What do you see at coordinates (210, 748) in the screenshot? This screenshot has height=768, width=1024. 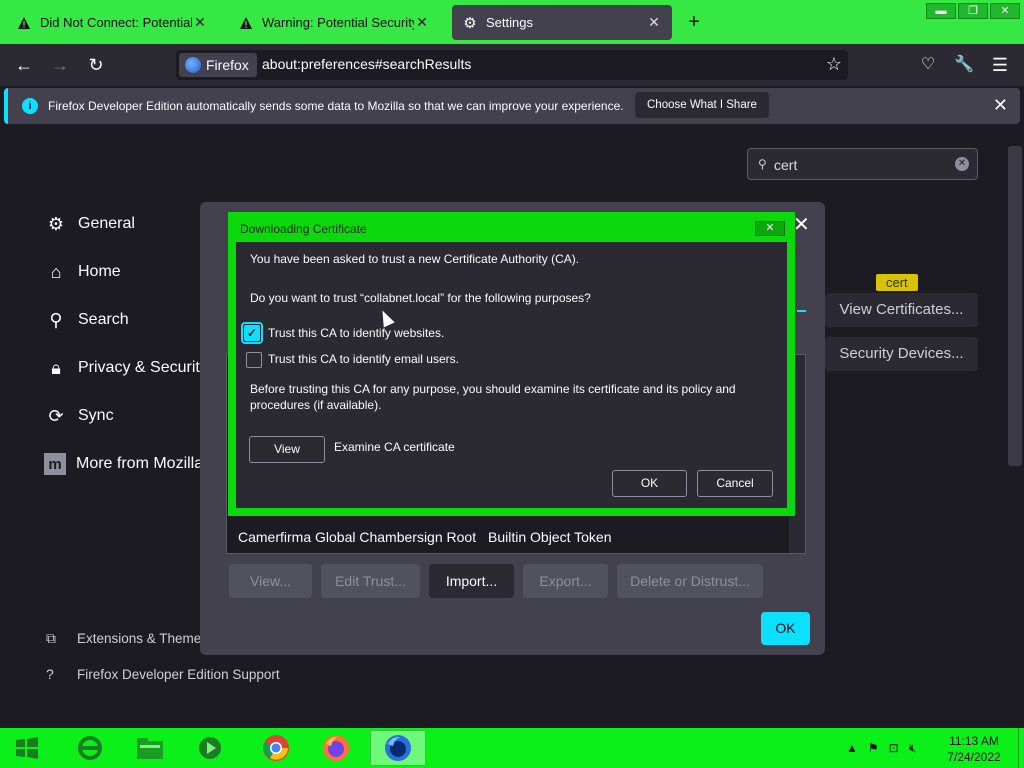 I see `media-player-icon` at bounding box center [210, 748].